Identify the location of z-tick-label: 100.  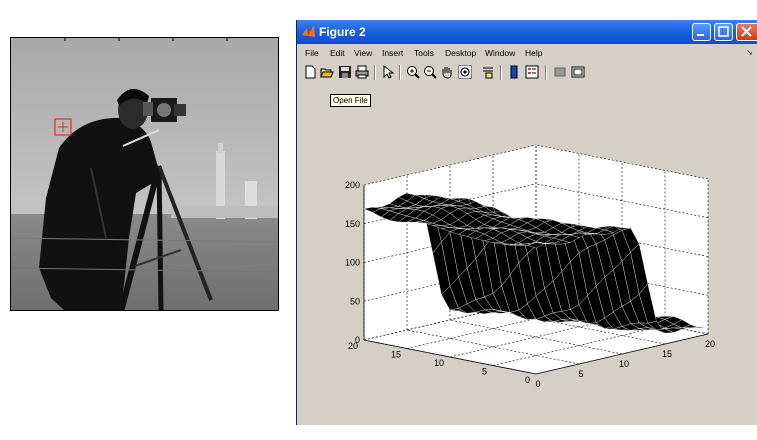
(352, 263).